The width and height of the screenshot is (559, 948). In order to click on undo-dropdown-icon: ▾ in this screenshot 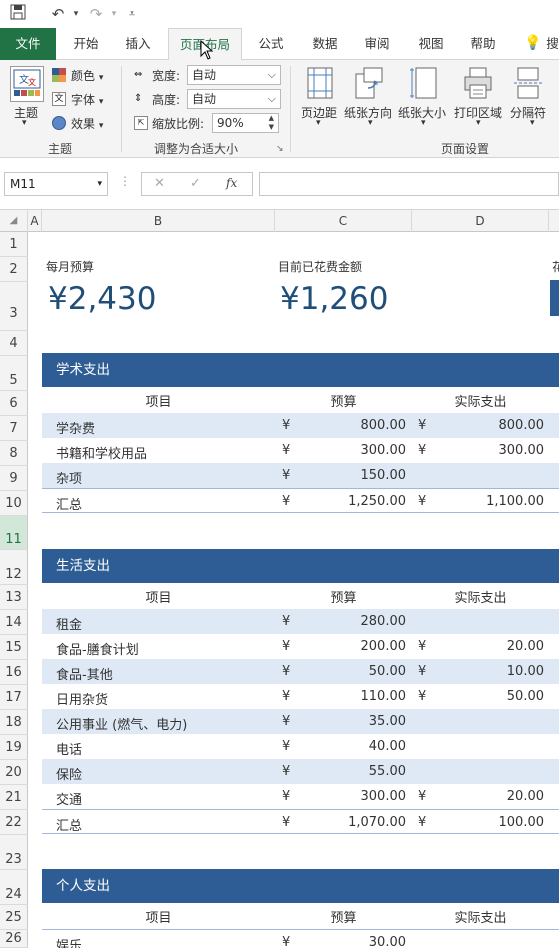, I will do `click(76, 14)`.